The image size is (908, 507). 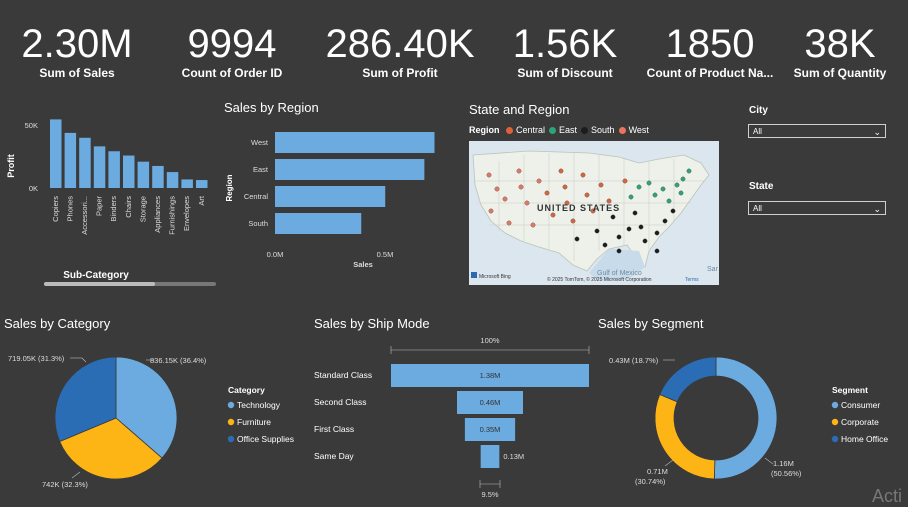 I want to click on scrollbar-thumb, so click(x=99, y=284).